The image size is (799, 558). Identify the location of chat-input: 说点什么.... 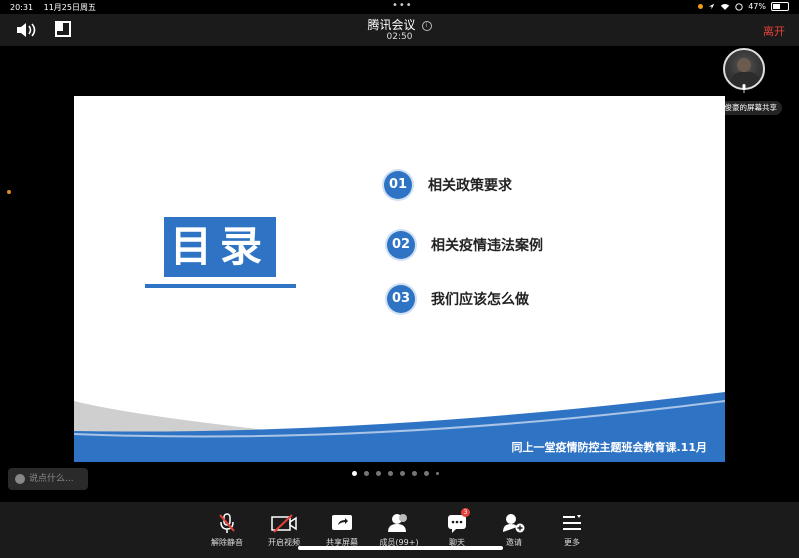
(48, 479).